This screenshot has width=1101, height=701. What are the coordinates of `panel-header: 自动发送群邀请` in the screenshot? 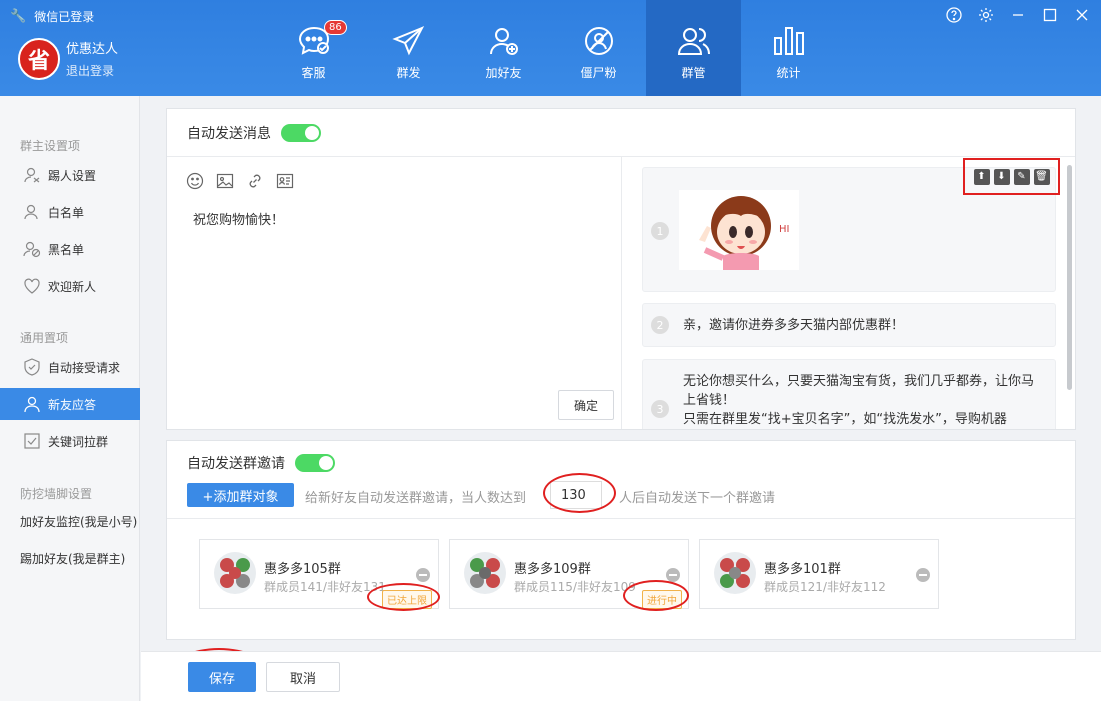 It's located at (261, 463).